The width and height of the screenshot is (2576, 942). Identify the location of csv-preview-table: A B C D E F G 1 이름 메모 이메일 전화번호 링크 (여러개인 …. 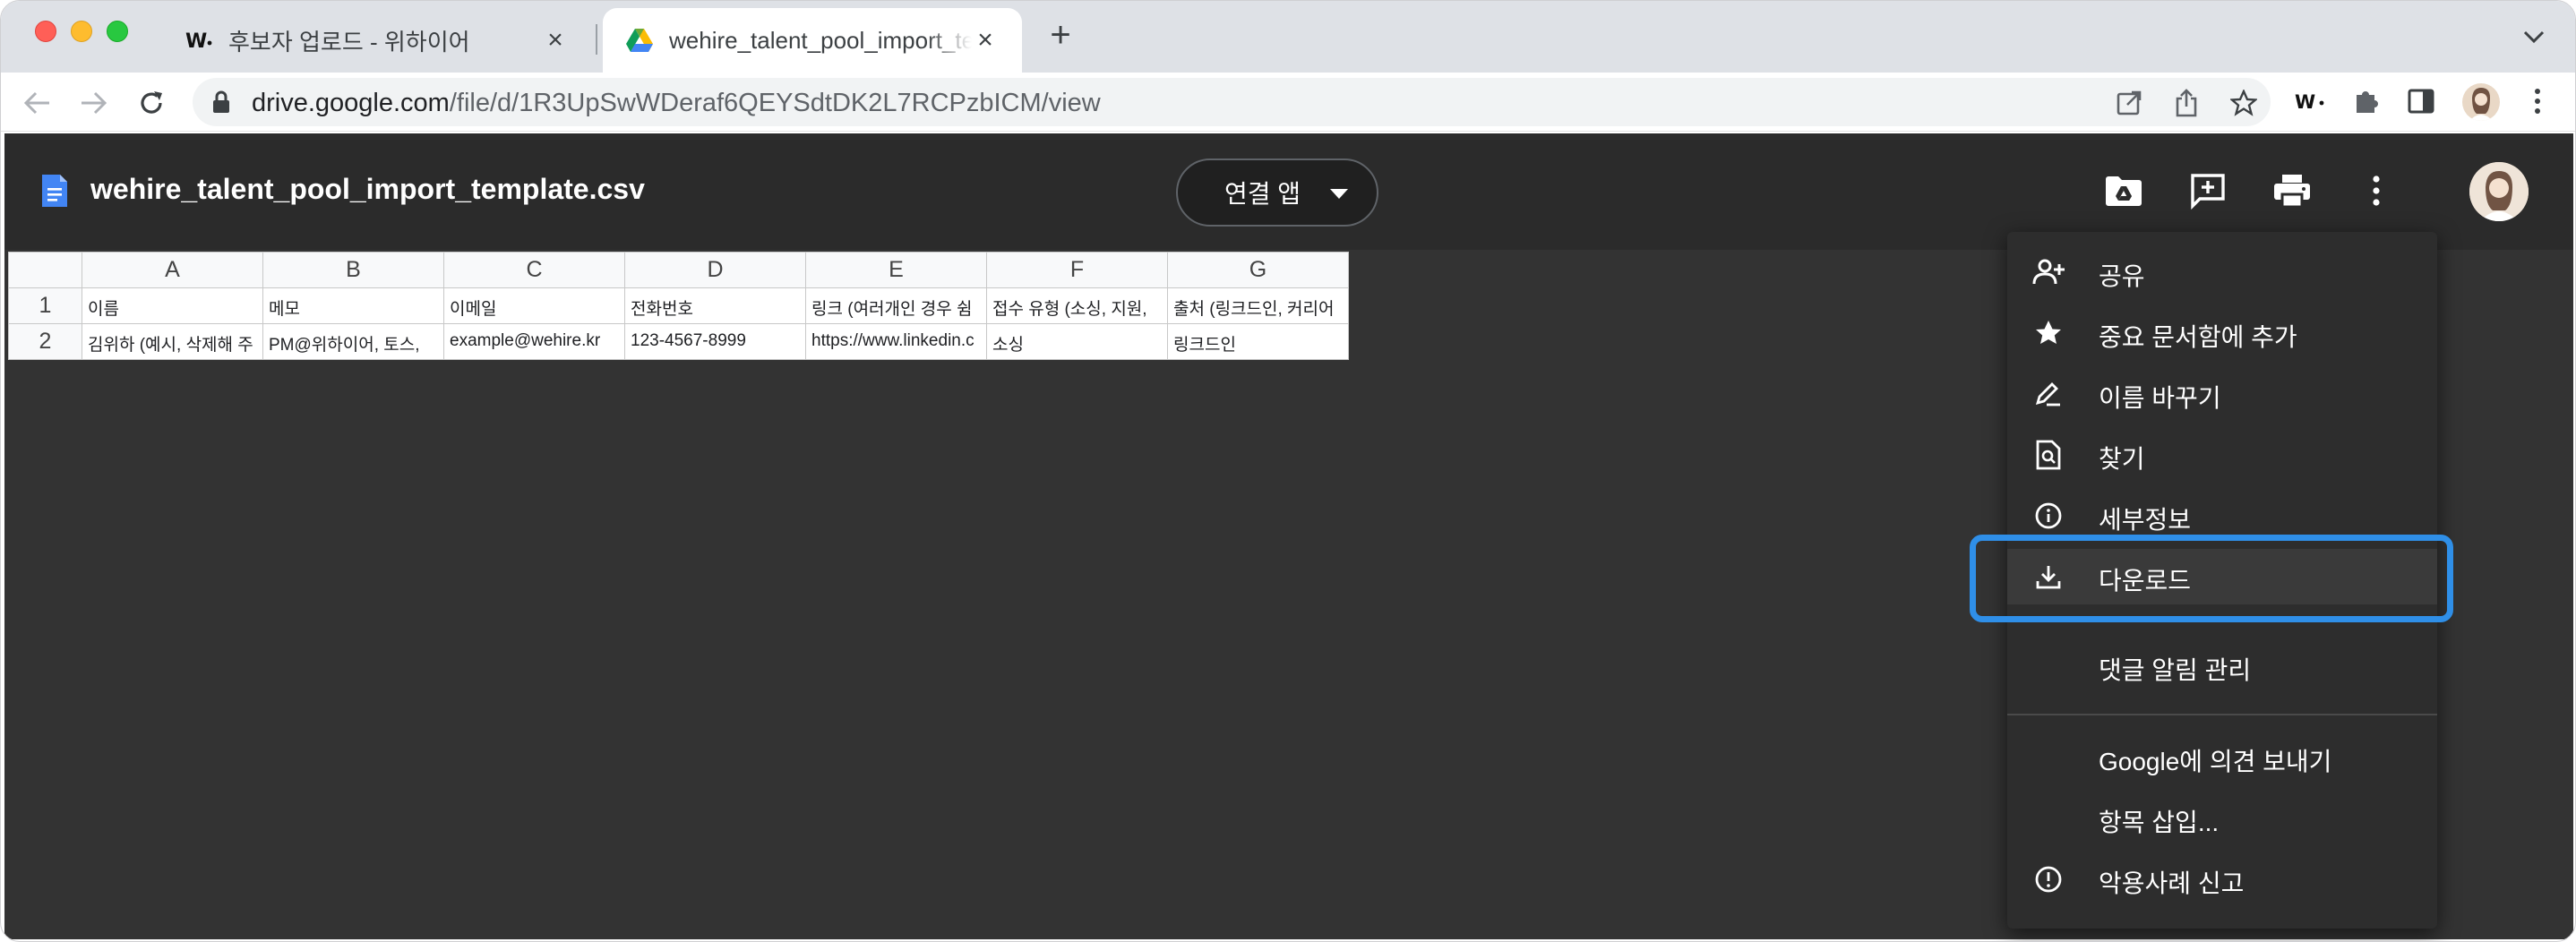
(678, 306).